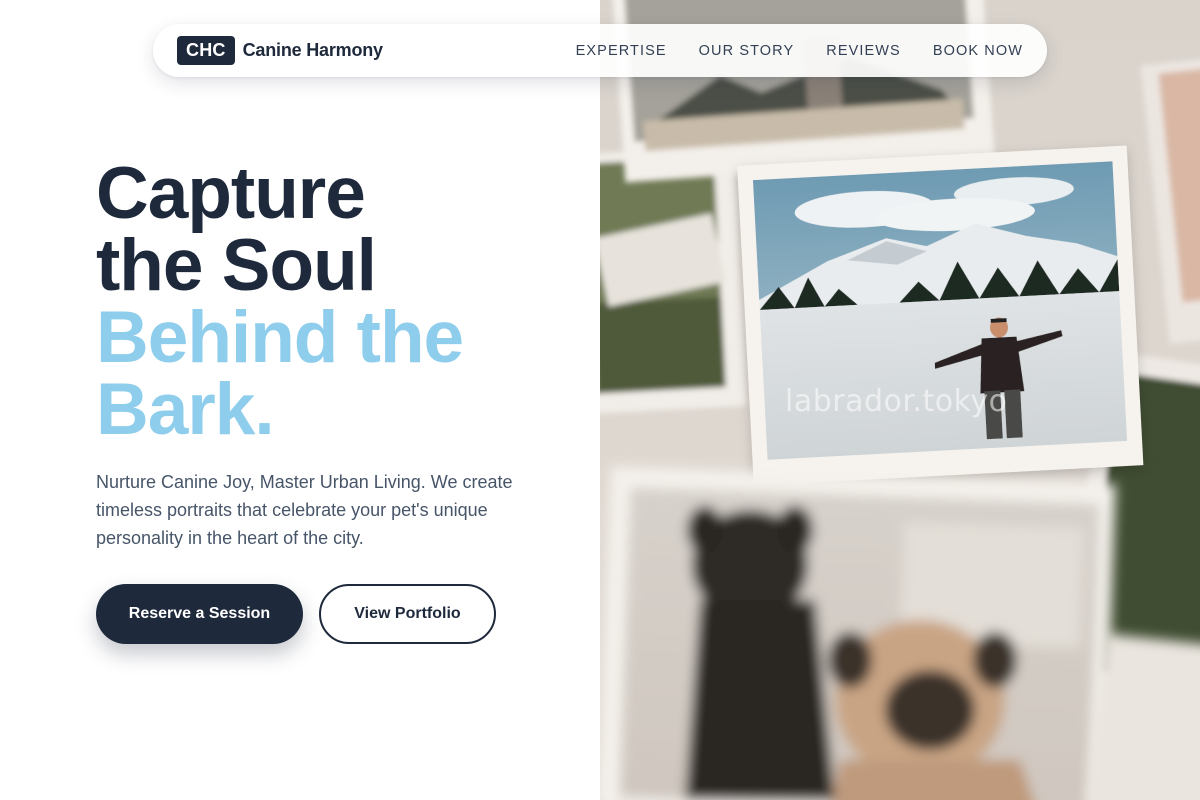 The width and height of the screenshot is (1200, 800). Describe the element at coordinates (799, 51) in the screenshot. I see `nav-links: EXPERTISE OUR STORY REVIEWS BOOK NOW` at that location.